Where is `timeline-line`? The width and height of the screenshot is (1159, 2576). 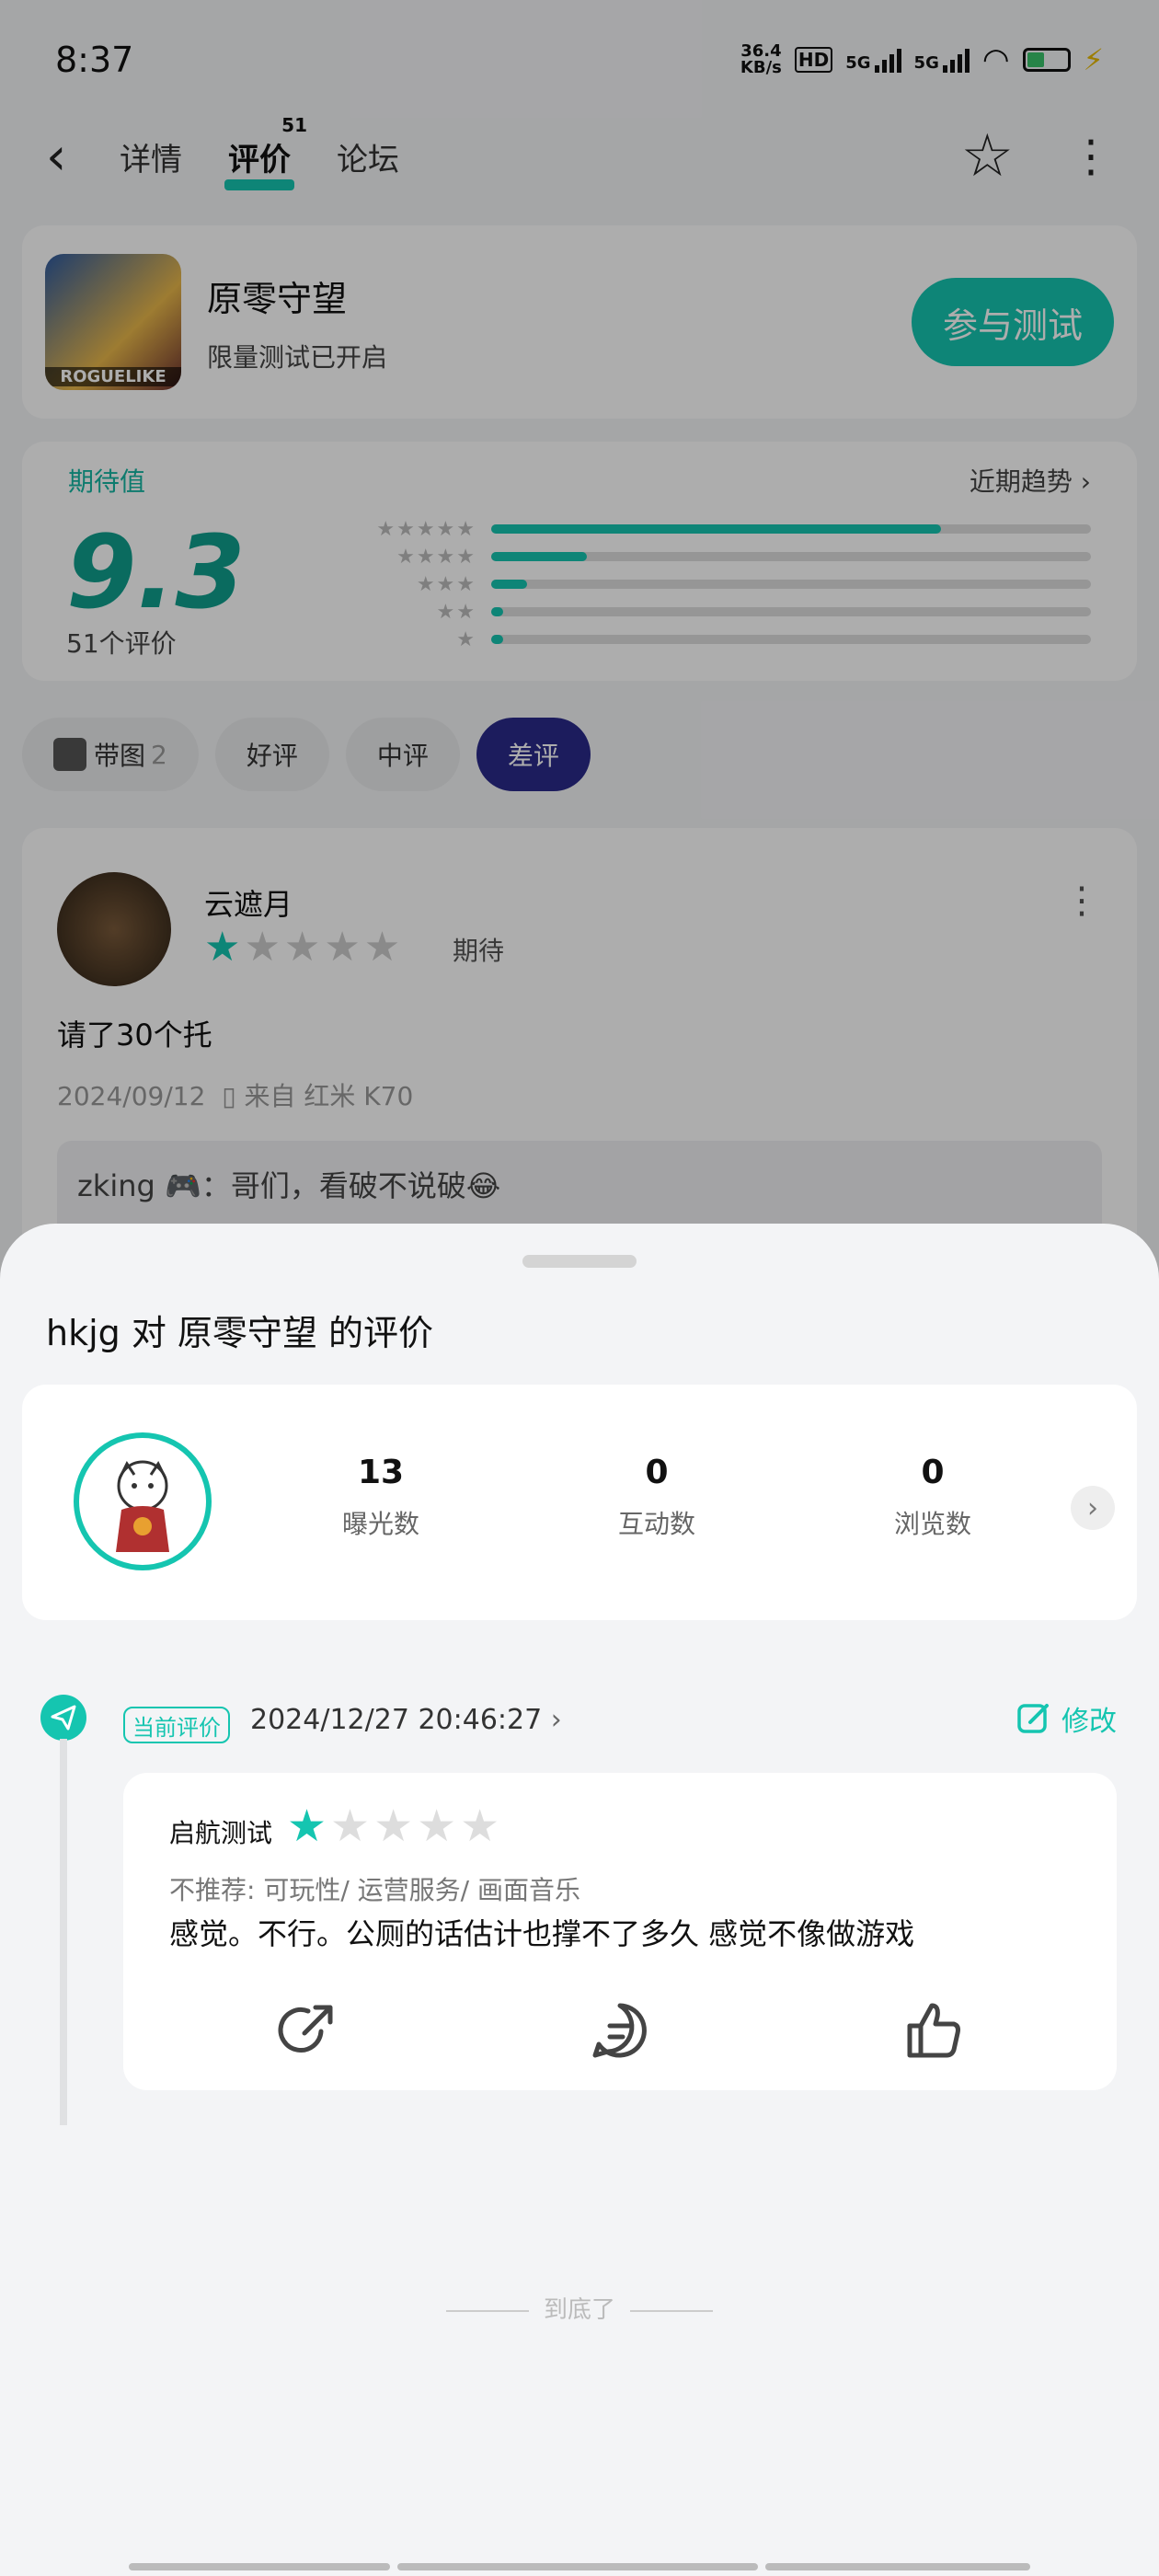 timeline-line is located at coordinates (63, 1932).